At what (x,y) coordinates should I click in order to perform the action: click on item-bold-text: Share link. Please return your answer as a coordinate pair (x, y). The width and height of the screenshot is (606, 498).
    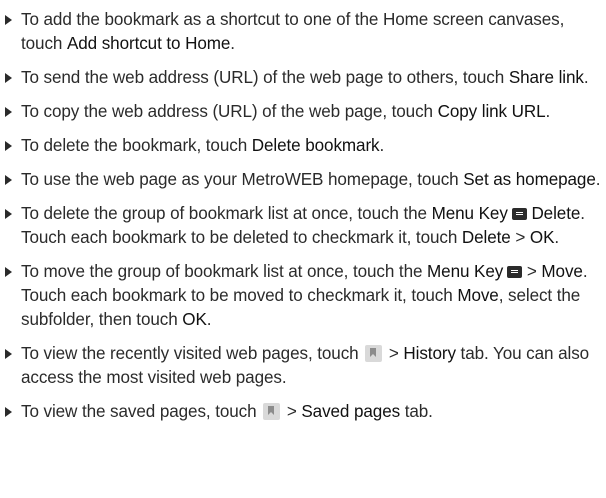
    Looking at the image, I should click on (546, 77).